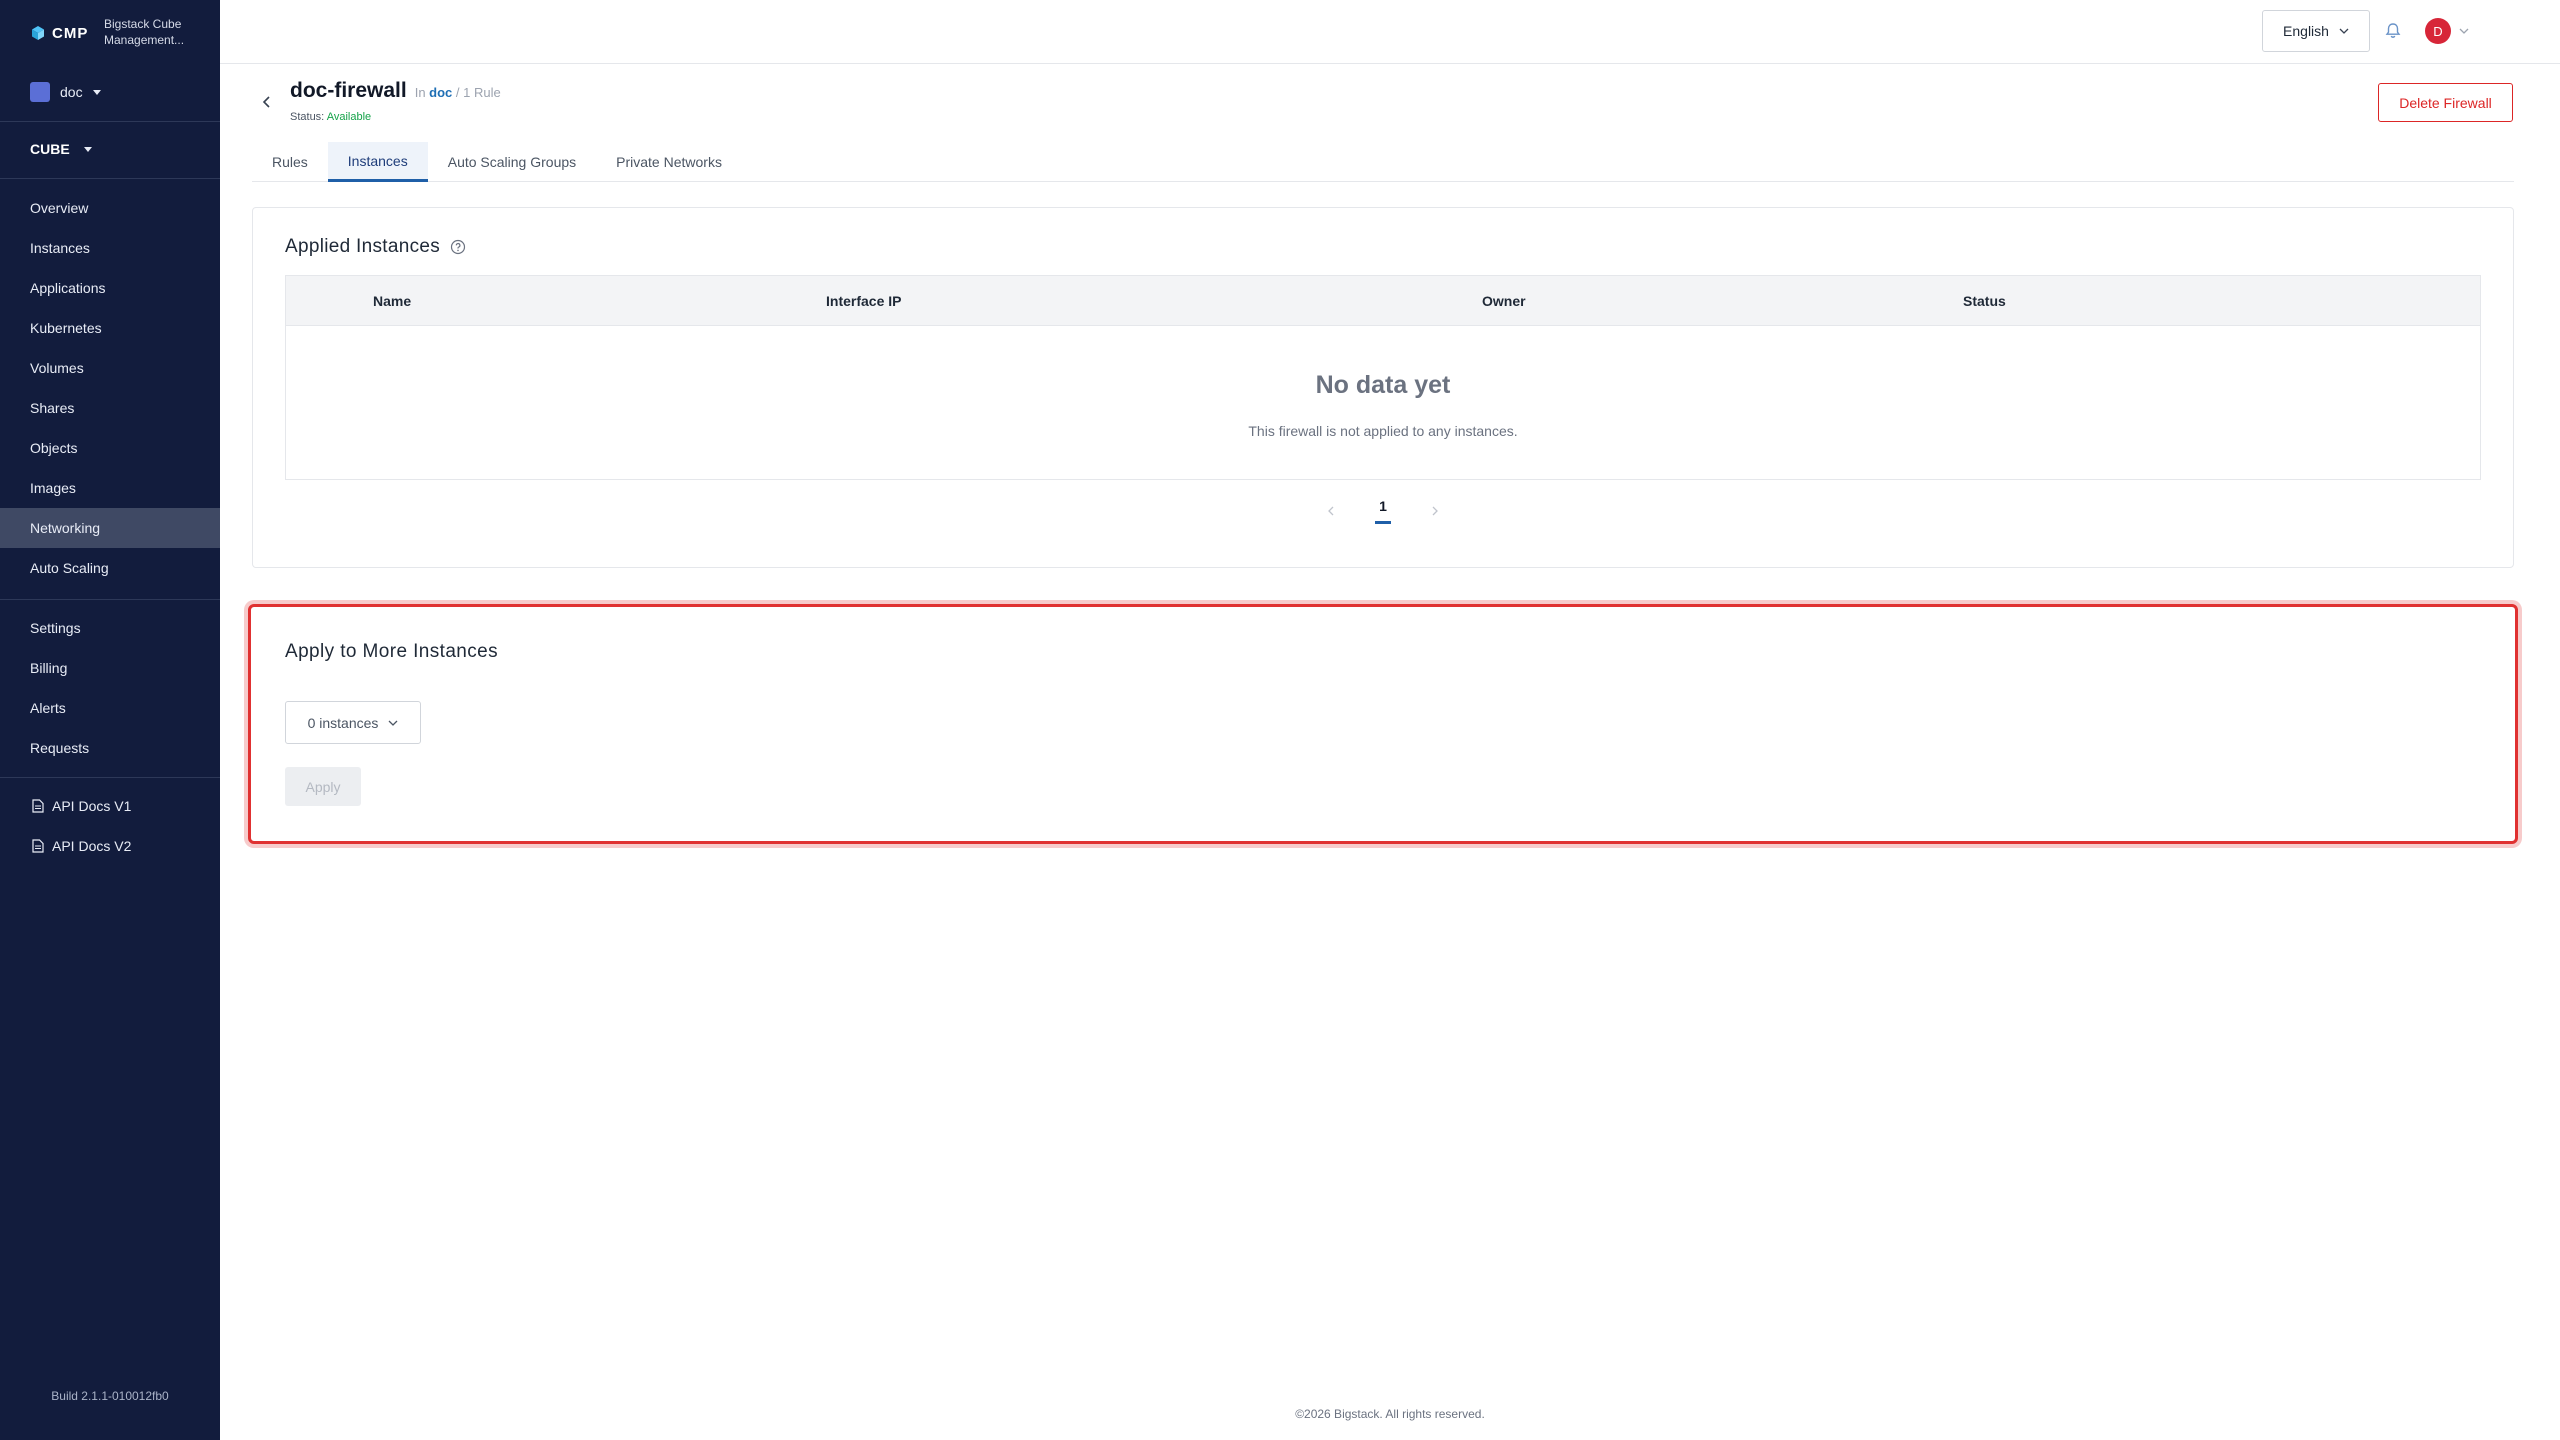  I want to click on sidebar-item-api-docs-v1: API Docs V1, so click(110, 806).